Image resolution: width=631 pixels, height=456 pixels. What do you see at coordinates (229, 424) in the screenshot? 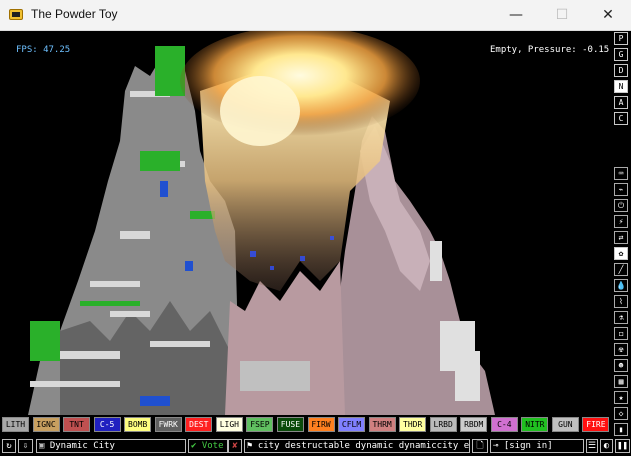
I see `element-button-ligh: LIGH` at bounding box center [229, 424].